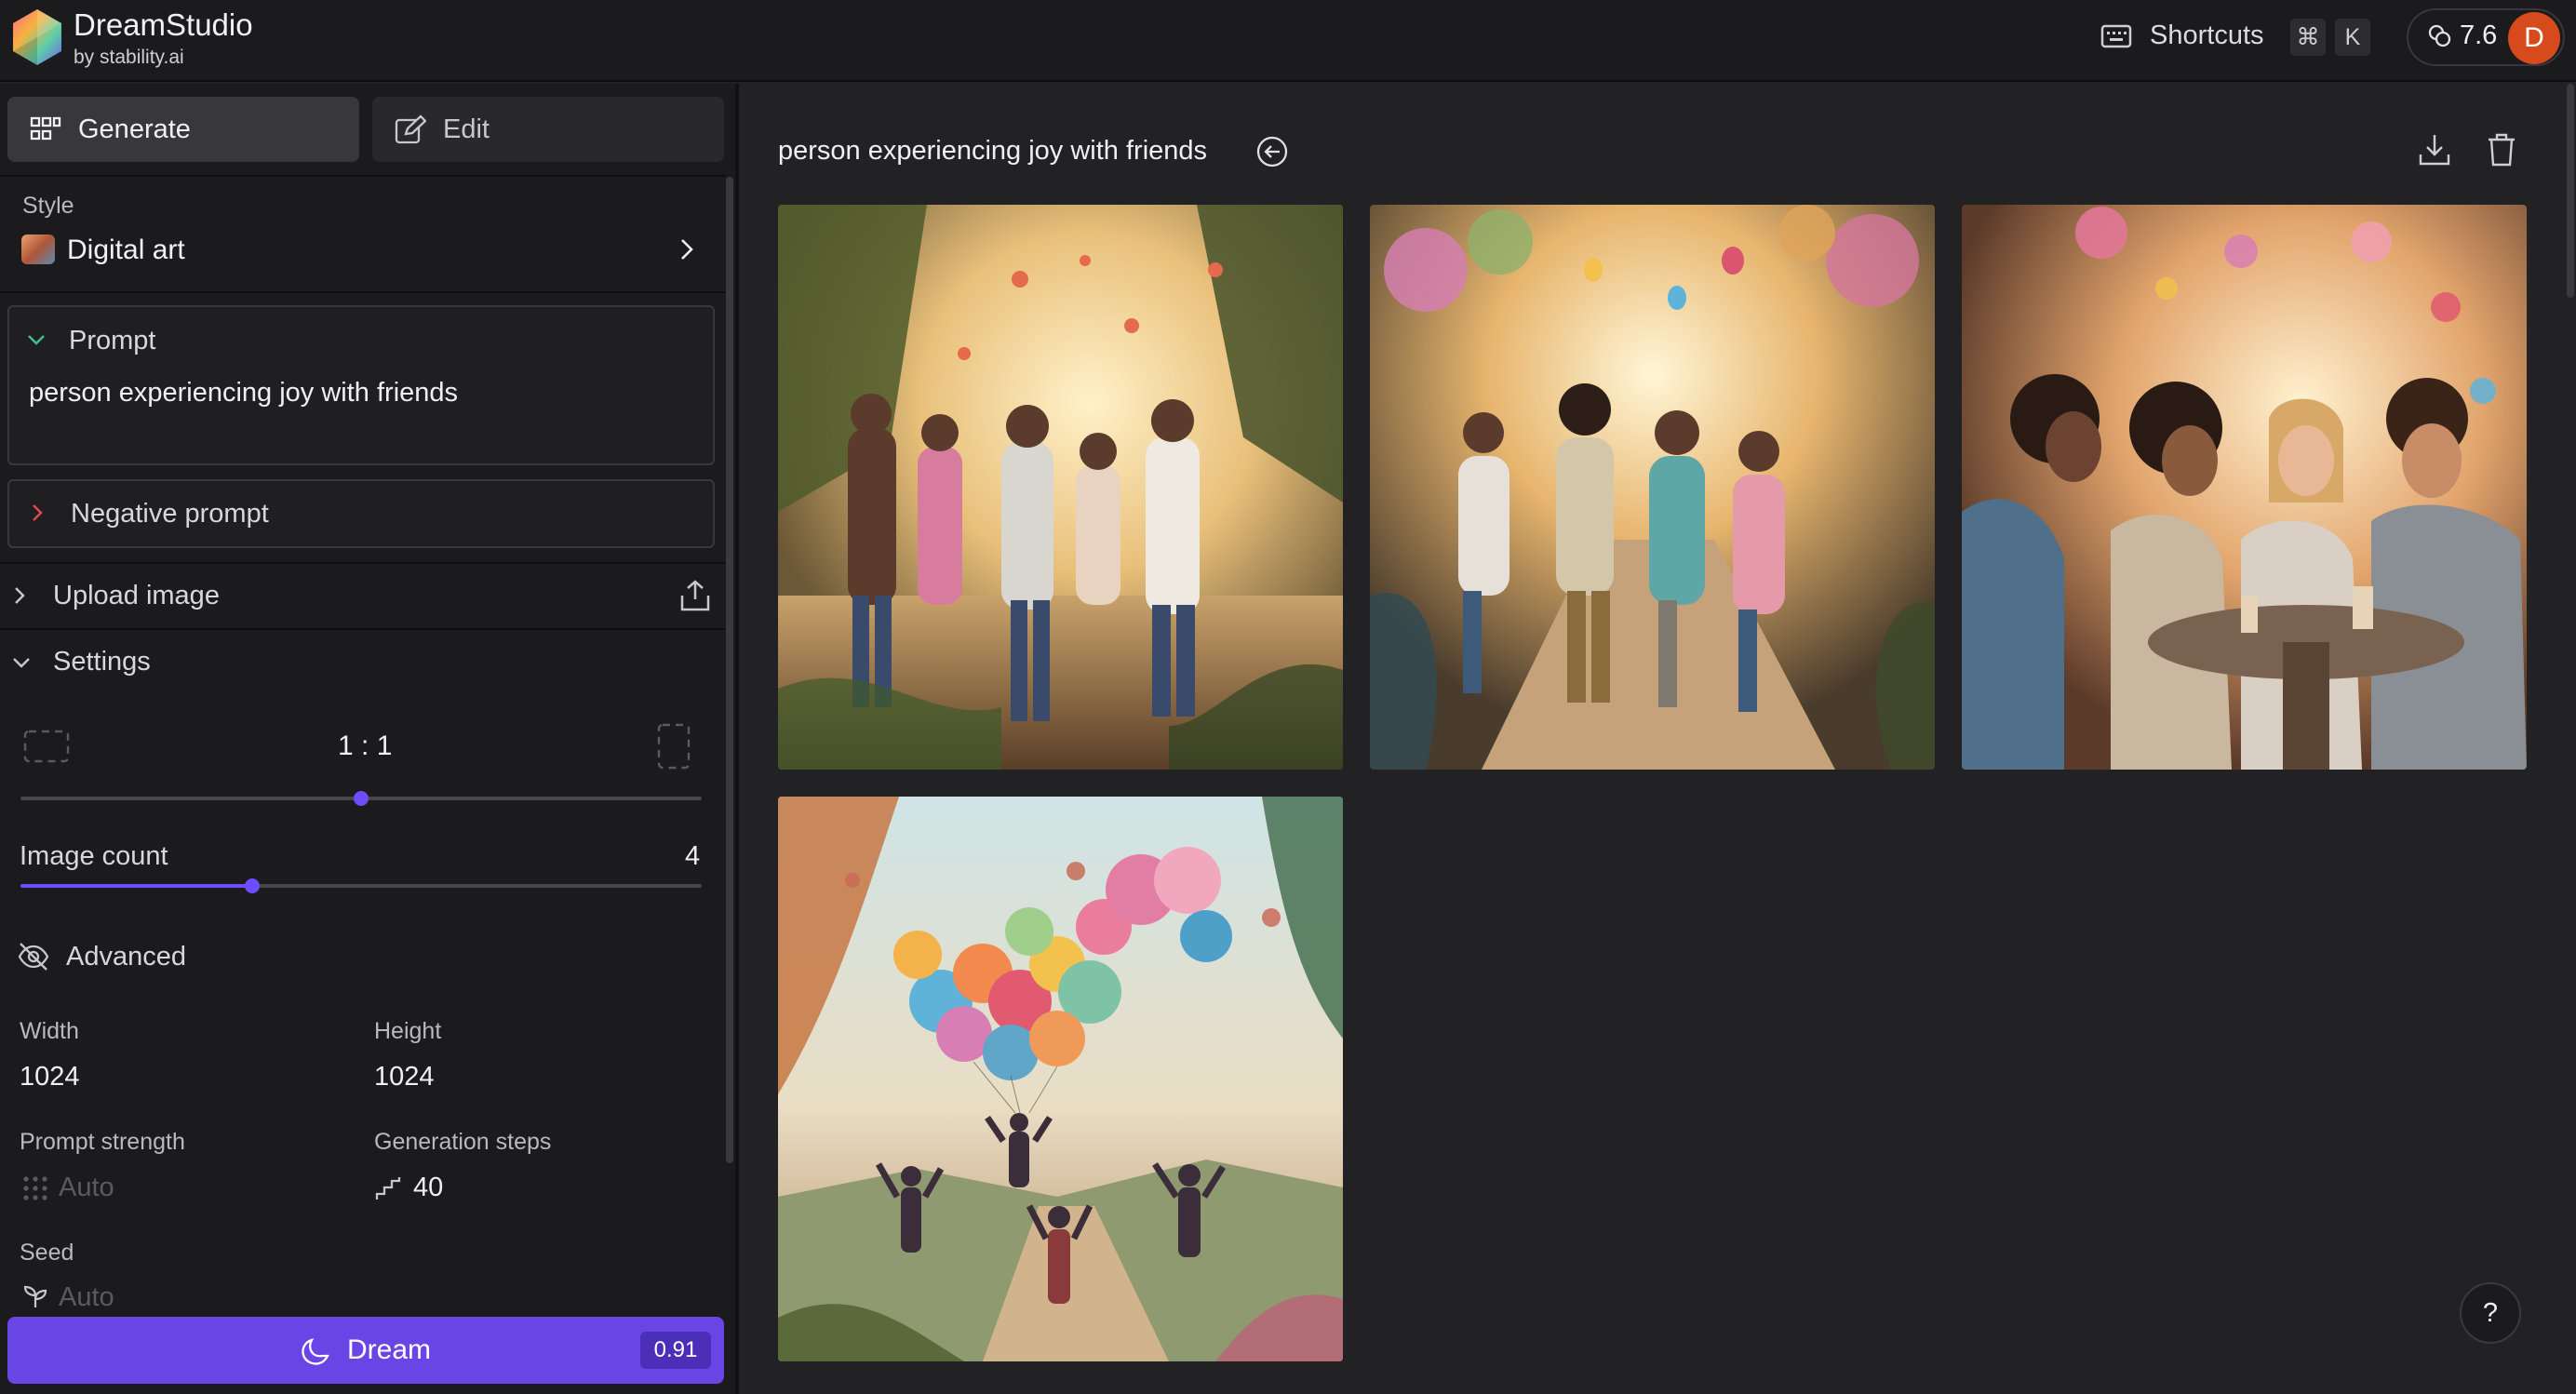  What do you see at coordinates (2440, 36) in the screenshot?
I see `credits-coin-icon` at bounding box center [2440, 36].